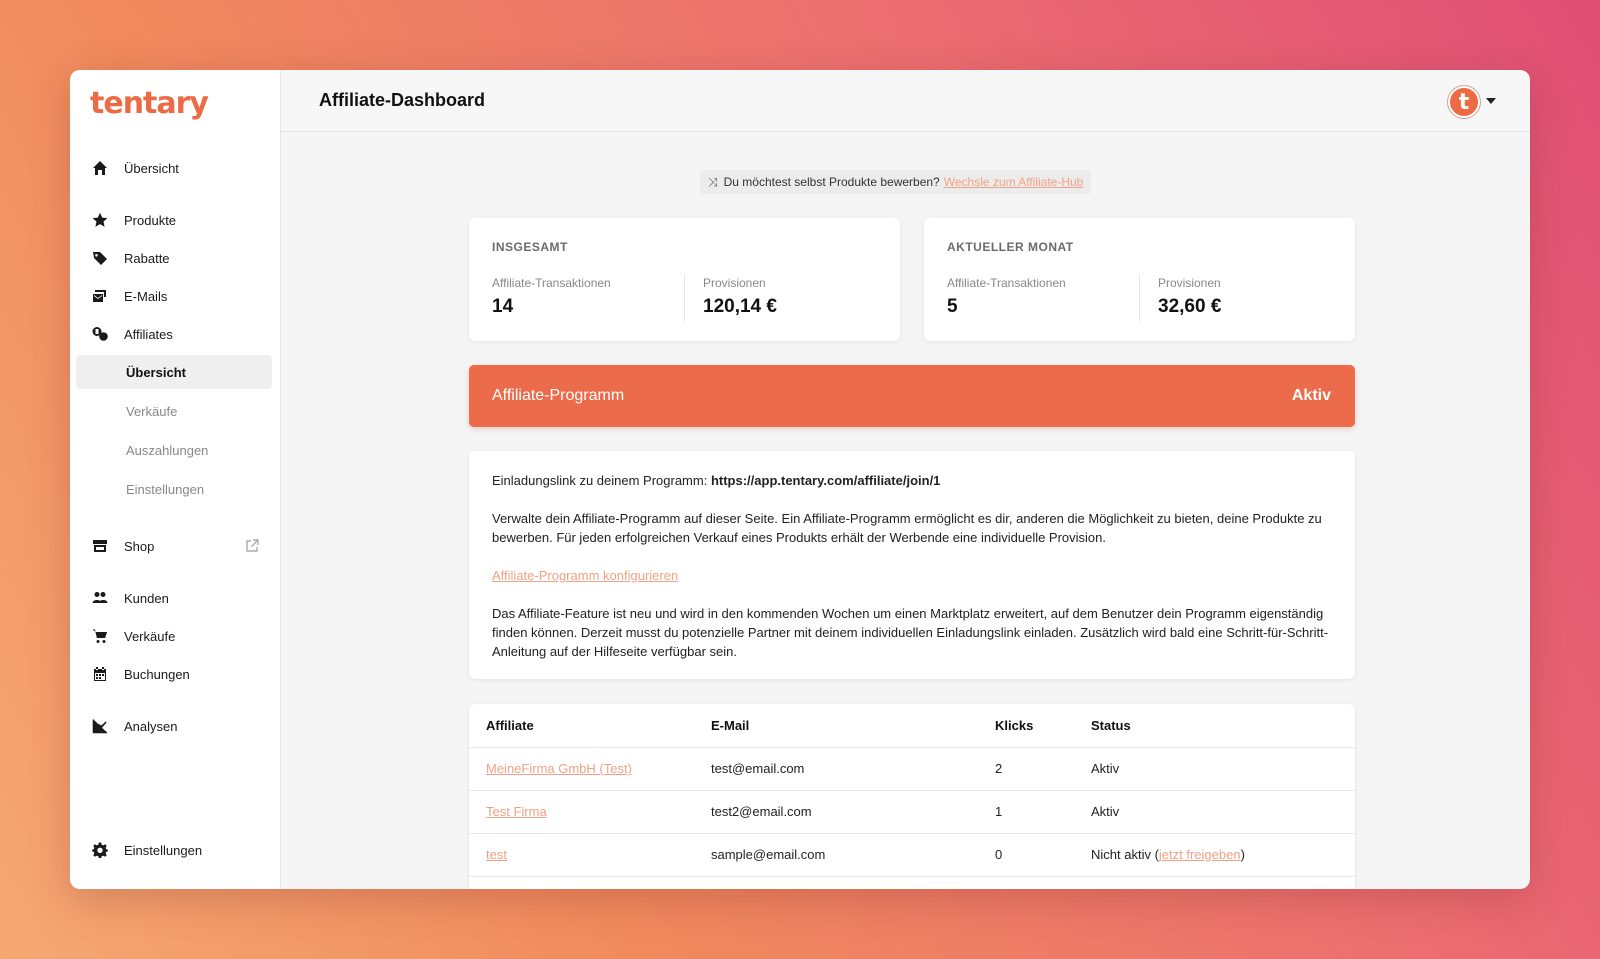  I want to click on affiliate-name-link: Test Firma, so click(516, 811).